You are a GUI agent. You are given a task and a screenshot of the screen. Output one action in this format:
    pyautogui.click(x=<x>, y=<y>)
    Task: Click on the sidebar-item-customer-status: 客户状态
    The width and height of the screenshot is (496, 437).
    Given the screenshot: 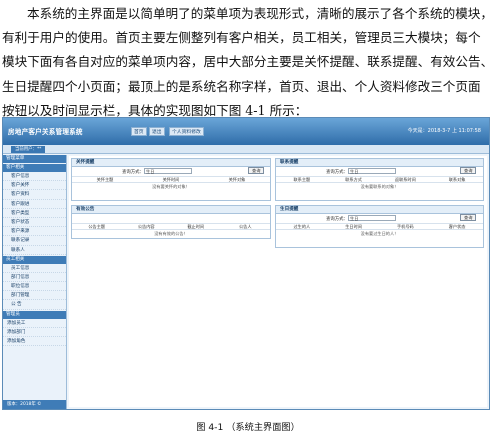 What is the action you would take?
    pyautogui.click(x=34, y=223)
    